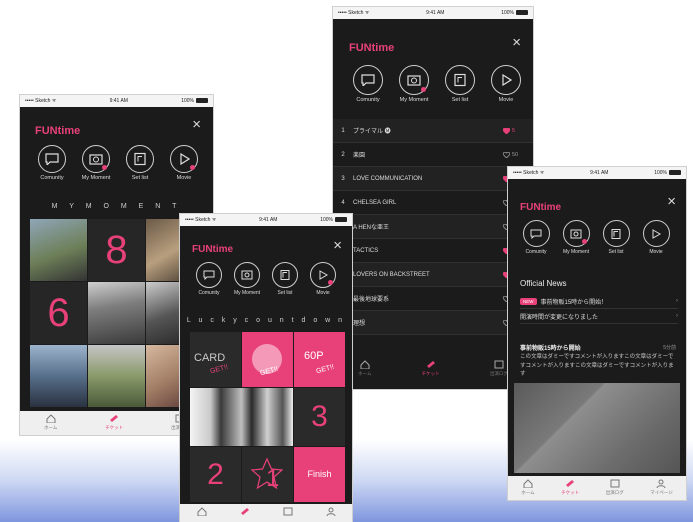 The width and height of the screenshot is (693, 522). What do you see at coordinates (518, 154) in the screenshot?
I see `like-button: 50` at bounding box center [518, 154].